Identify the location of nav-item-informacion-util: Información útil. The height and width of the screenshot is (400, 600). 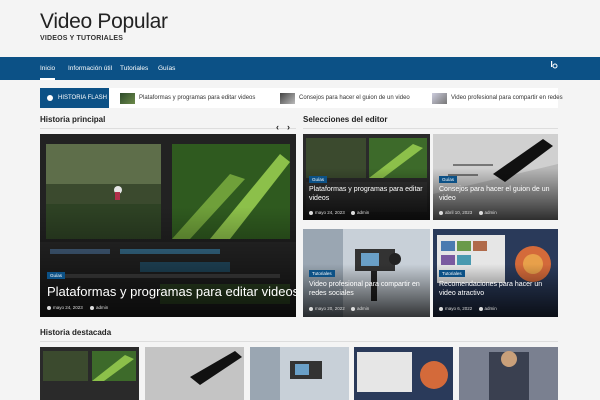
(90, 68).